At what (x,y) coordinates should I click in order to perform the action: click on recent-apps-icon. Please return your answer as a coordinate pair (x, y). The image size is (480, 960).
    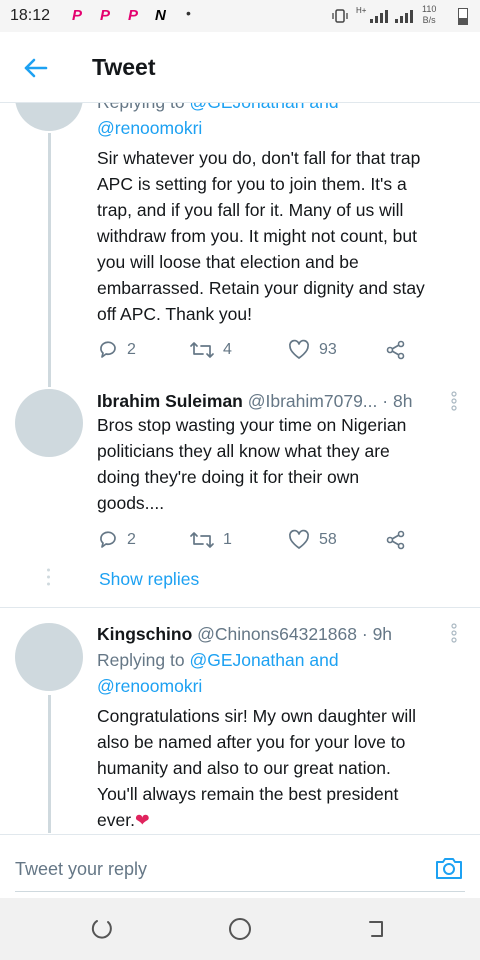
    Looking at the image, I should click on (101, 929).